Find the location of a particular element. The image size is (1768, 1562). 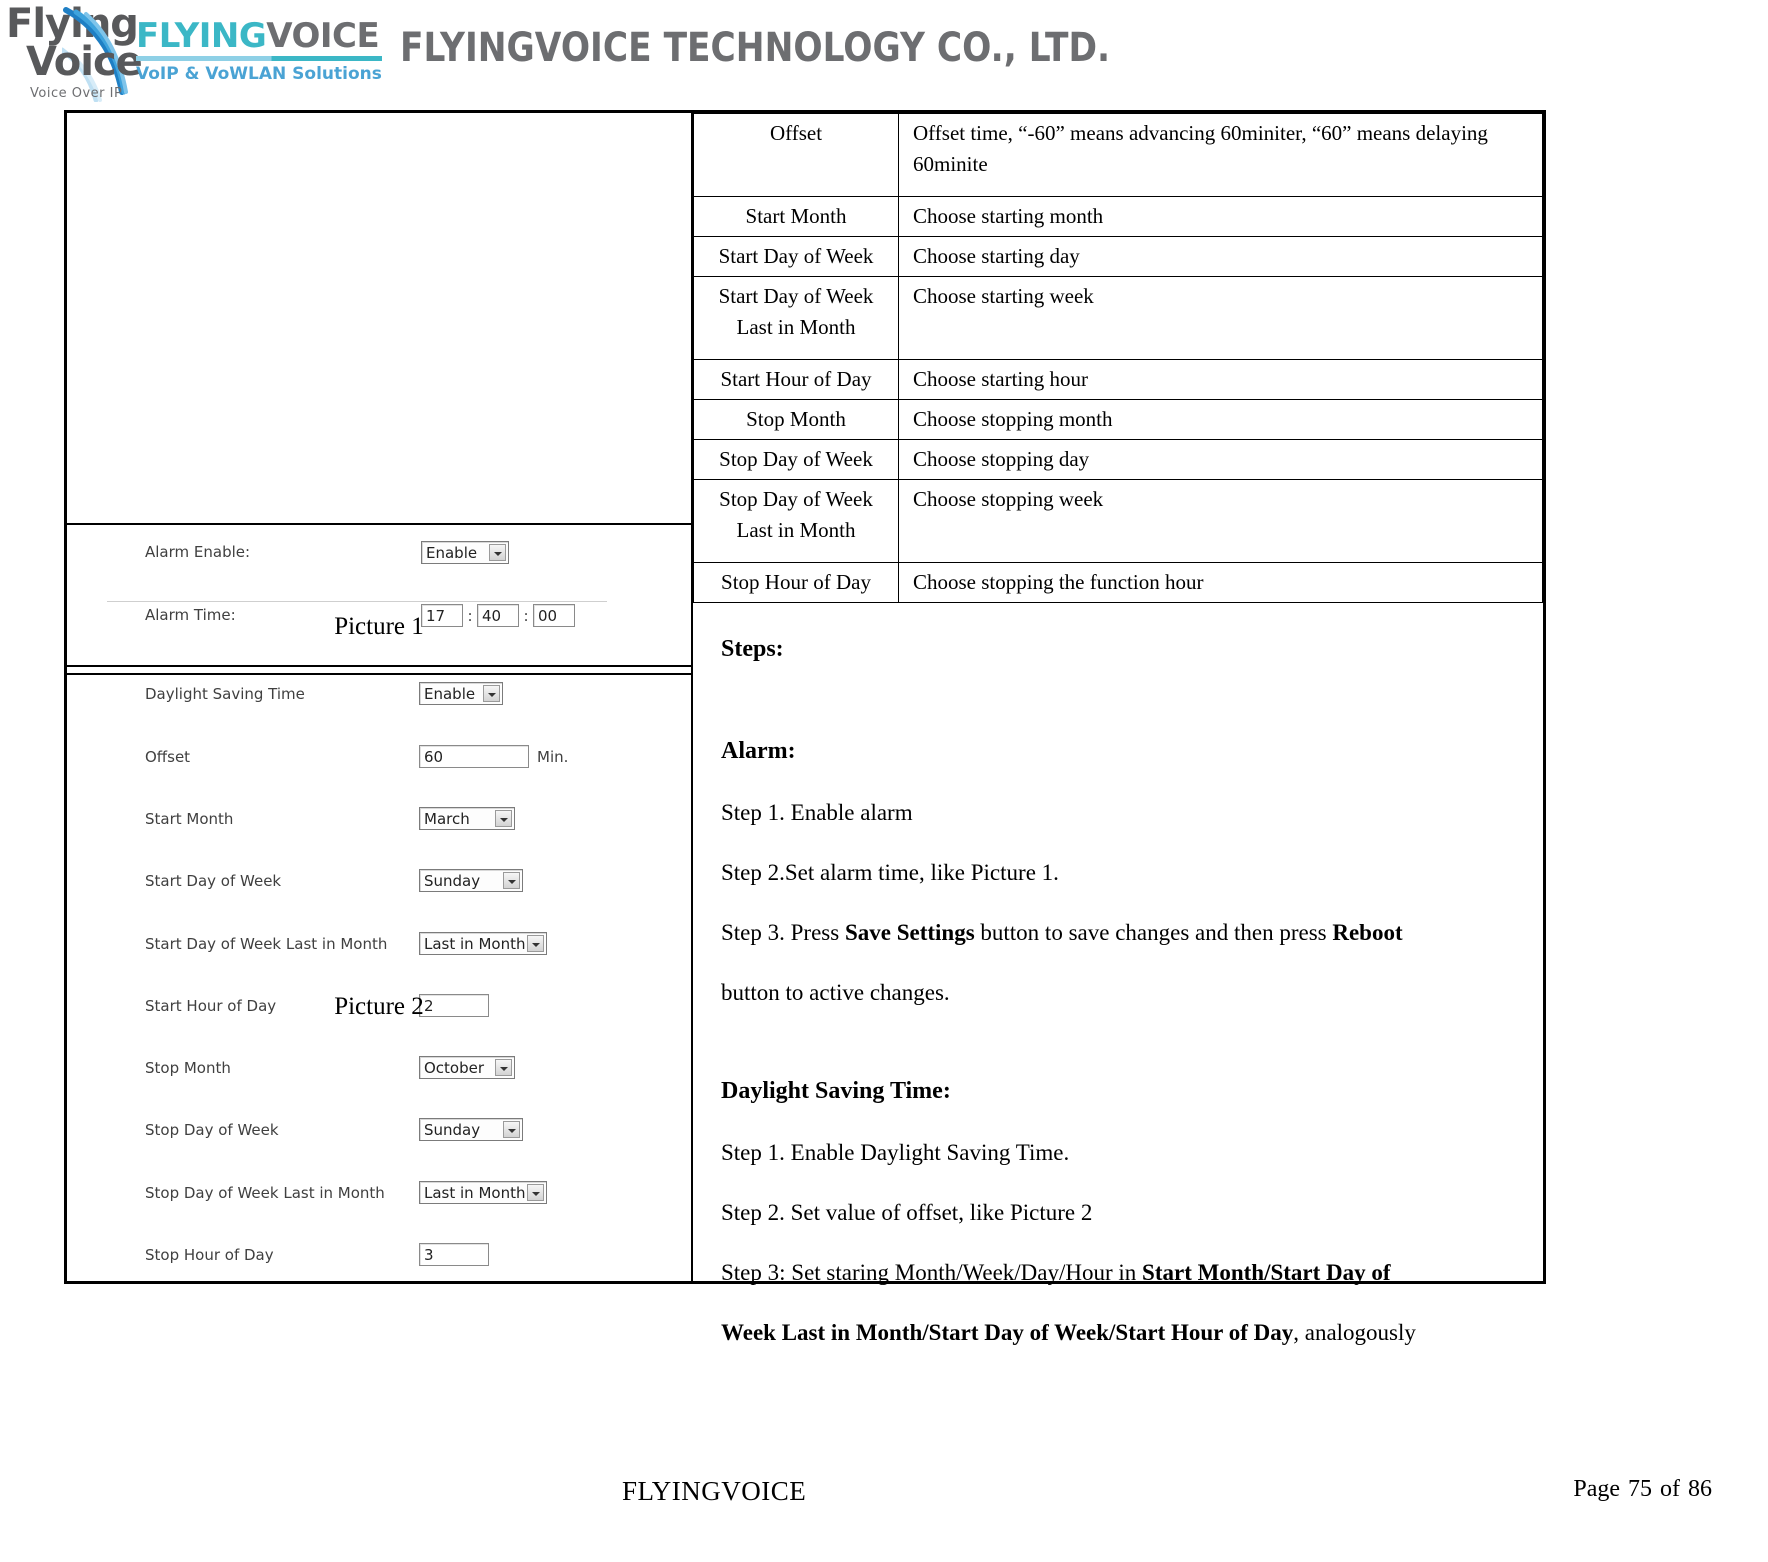

footer-brand: FLYINGVOICE is located at coordinates (714, 1491).